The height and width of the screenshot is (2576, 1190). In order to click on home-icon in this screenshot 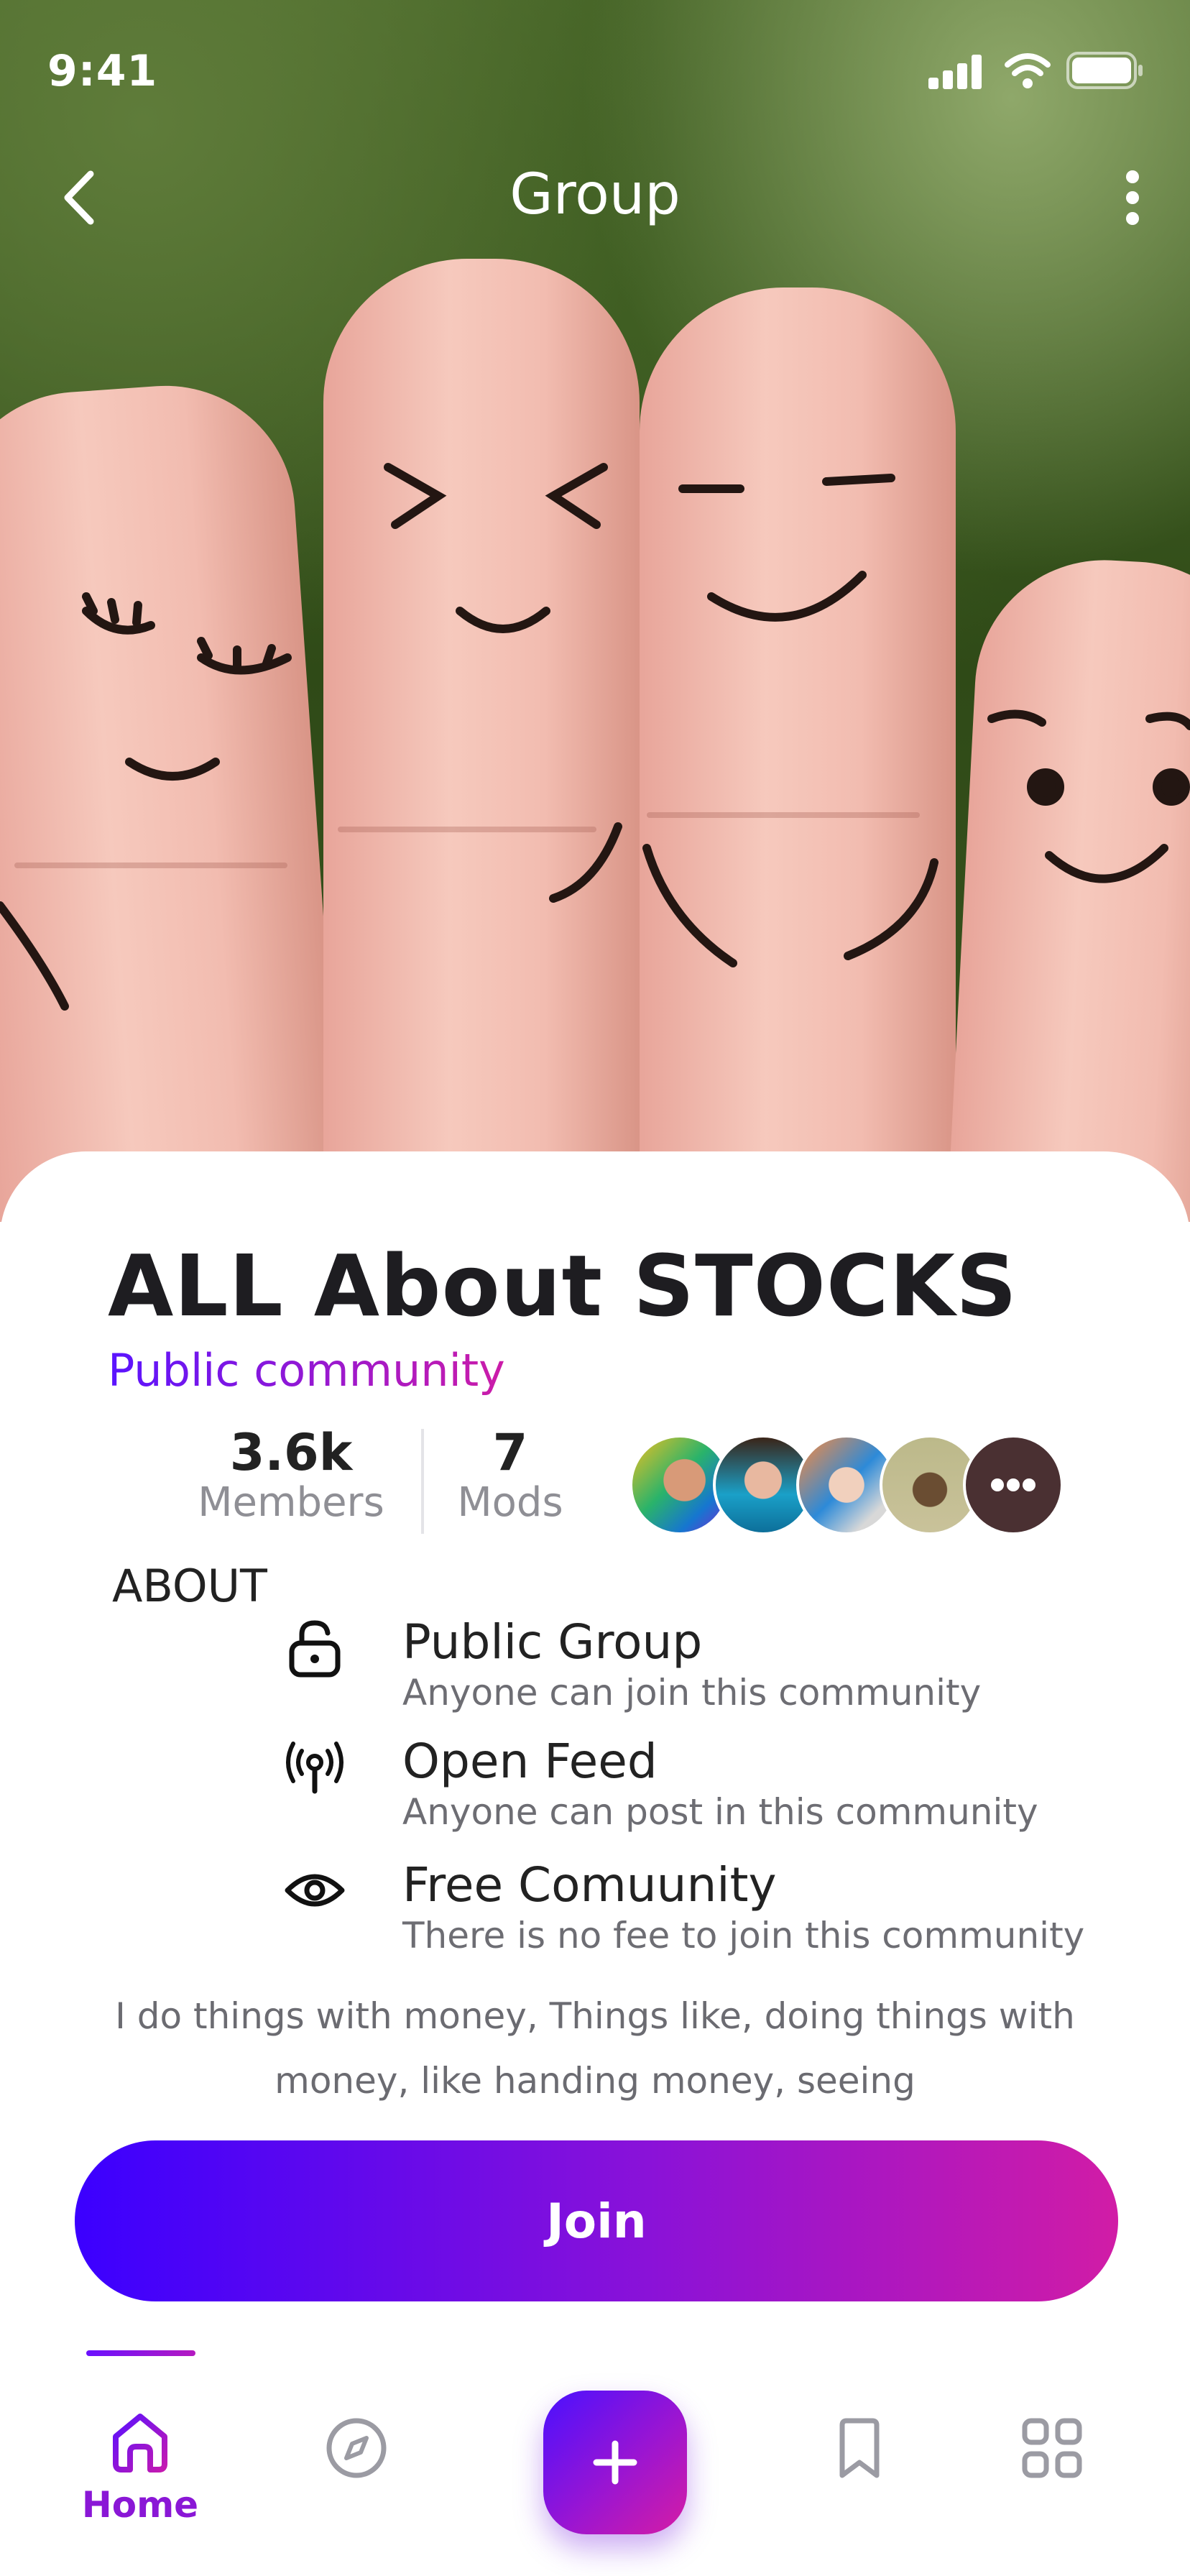, I will do `click(140, 2443)`.